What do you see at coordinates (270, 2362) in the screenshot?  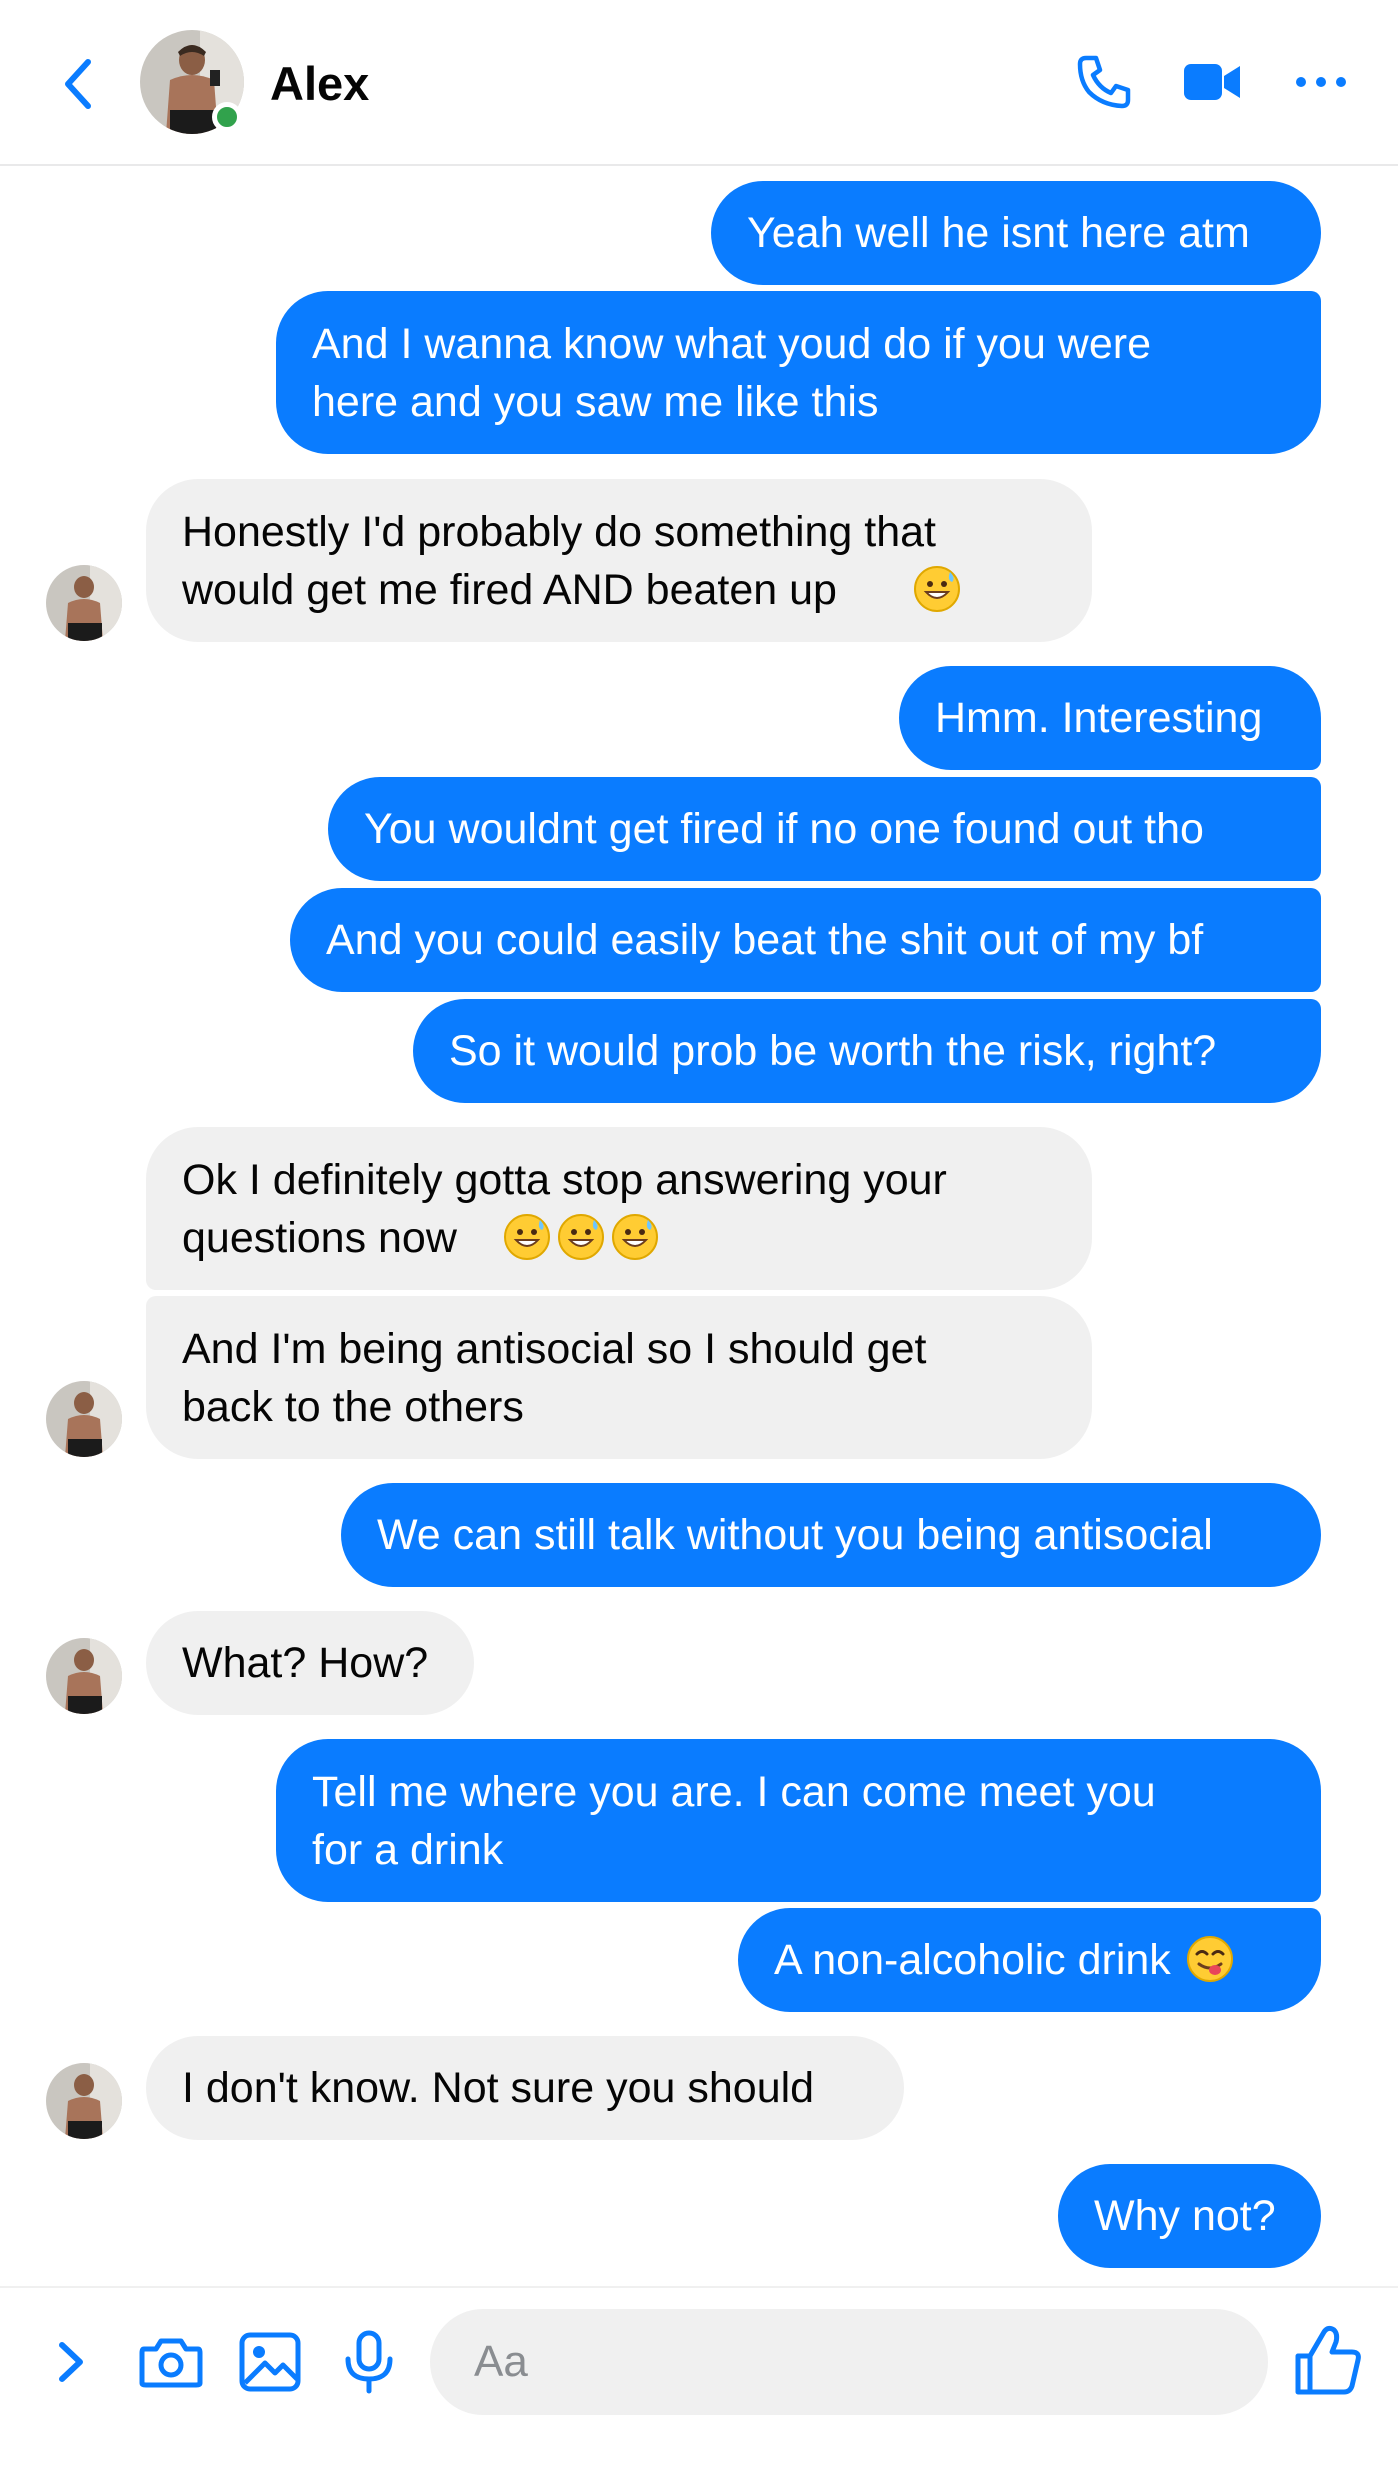 I see `gallery-icon` at bounding box center [270, 2362].